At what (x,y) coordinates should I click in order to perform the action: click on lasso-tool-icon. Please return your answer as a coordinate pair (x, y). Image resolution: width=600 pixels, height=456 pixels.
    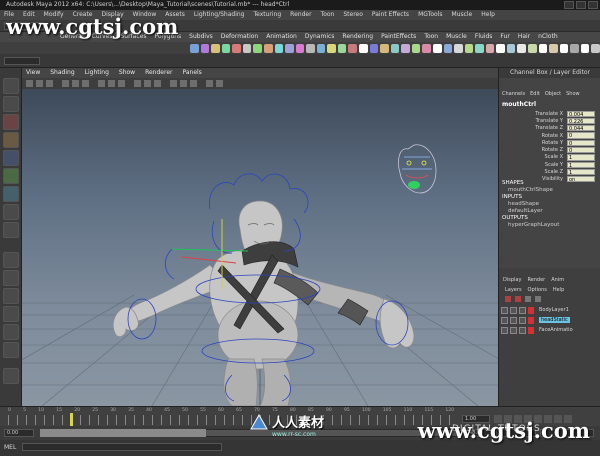
    Looking at the image, I should click on (11, 104).